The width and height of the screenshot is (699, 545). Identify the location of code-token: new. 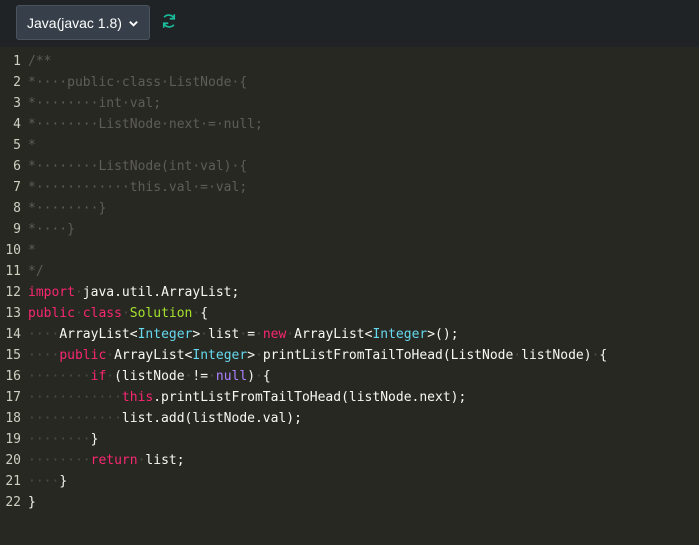
(274, 334).